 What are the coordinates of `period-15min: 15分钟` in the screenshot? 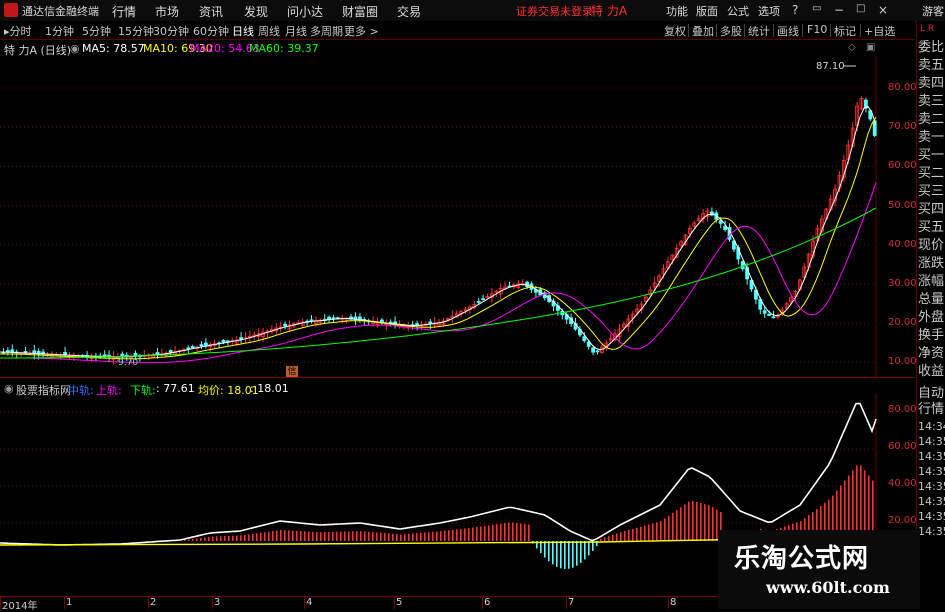 It's located at (136, 31).